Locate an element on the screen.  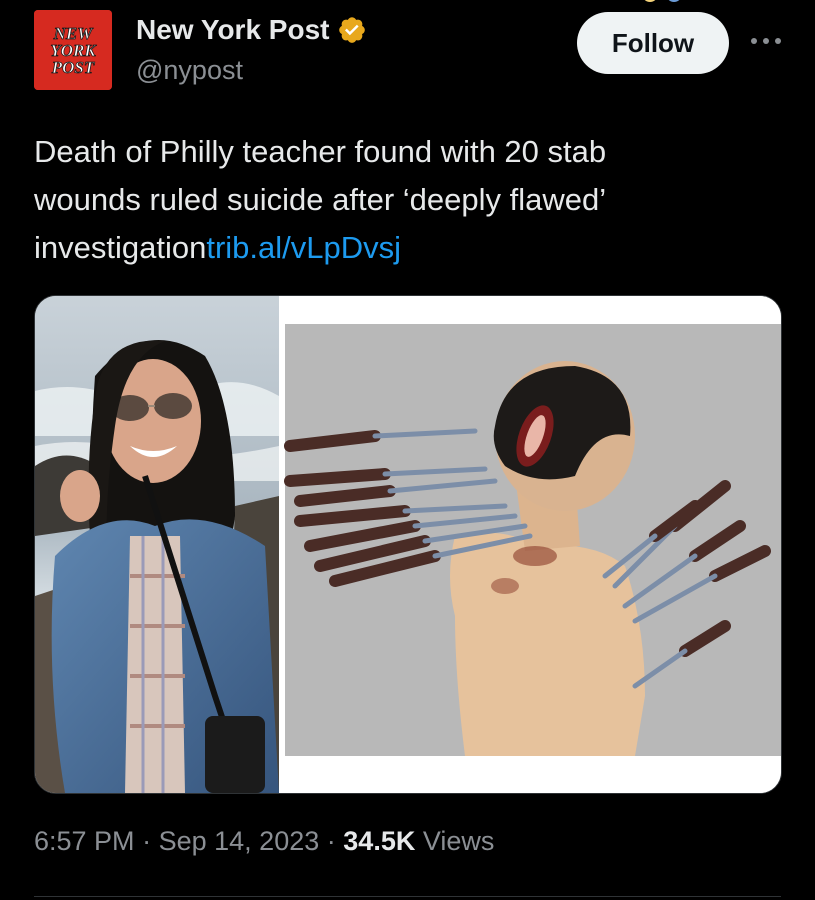
top-cutoff-icons is located at coordinates (662, 1).